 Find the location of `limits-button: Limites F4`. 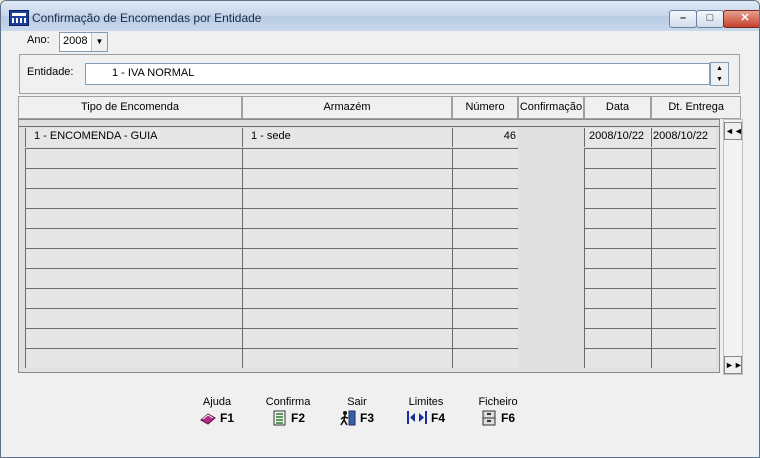

limits-button: Limites F4 is located at coordinates (426, 410).